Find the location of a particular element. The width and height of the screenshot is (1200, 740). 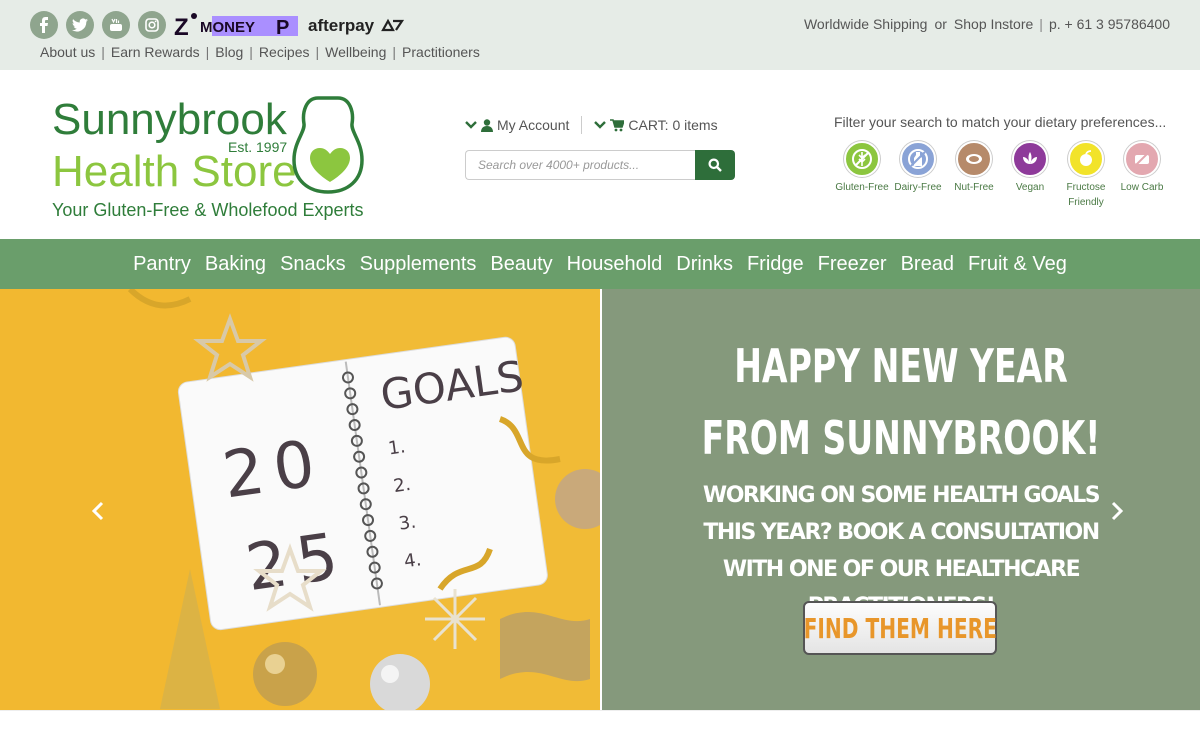

filter-dairy-free: Dairy-Free is located at coordinates (918, 175).